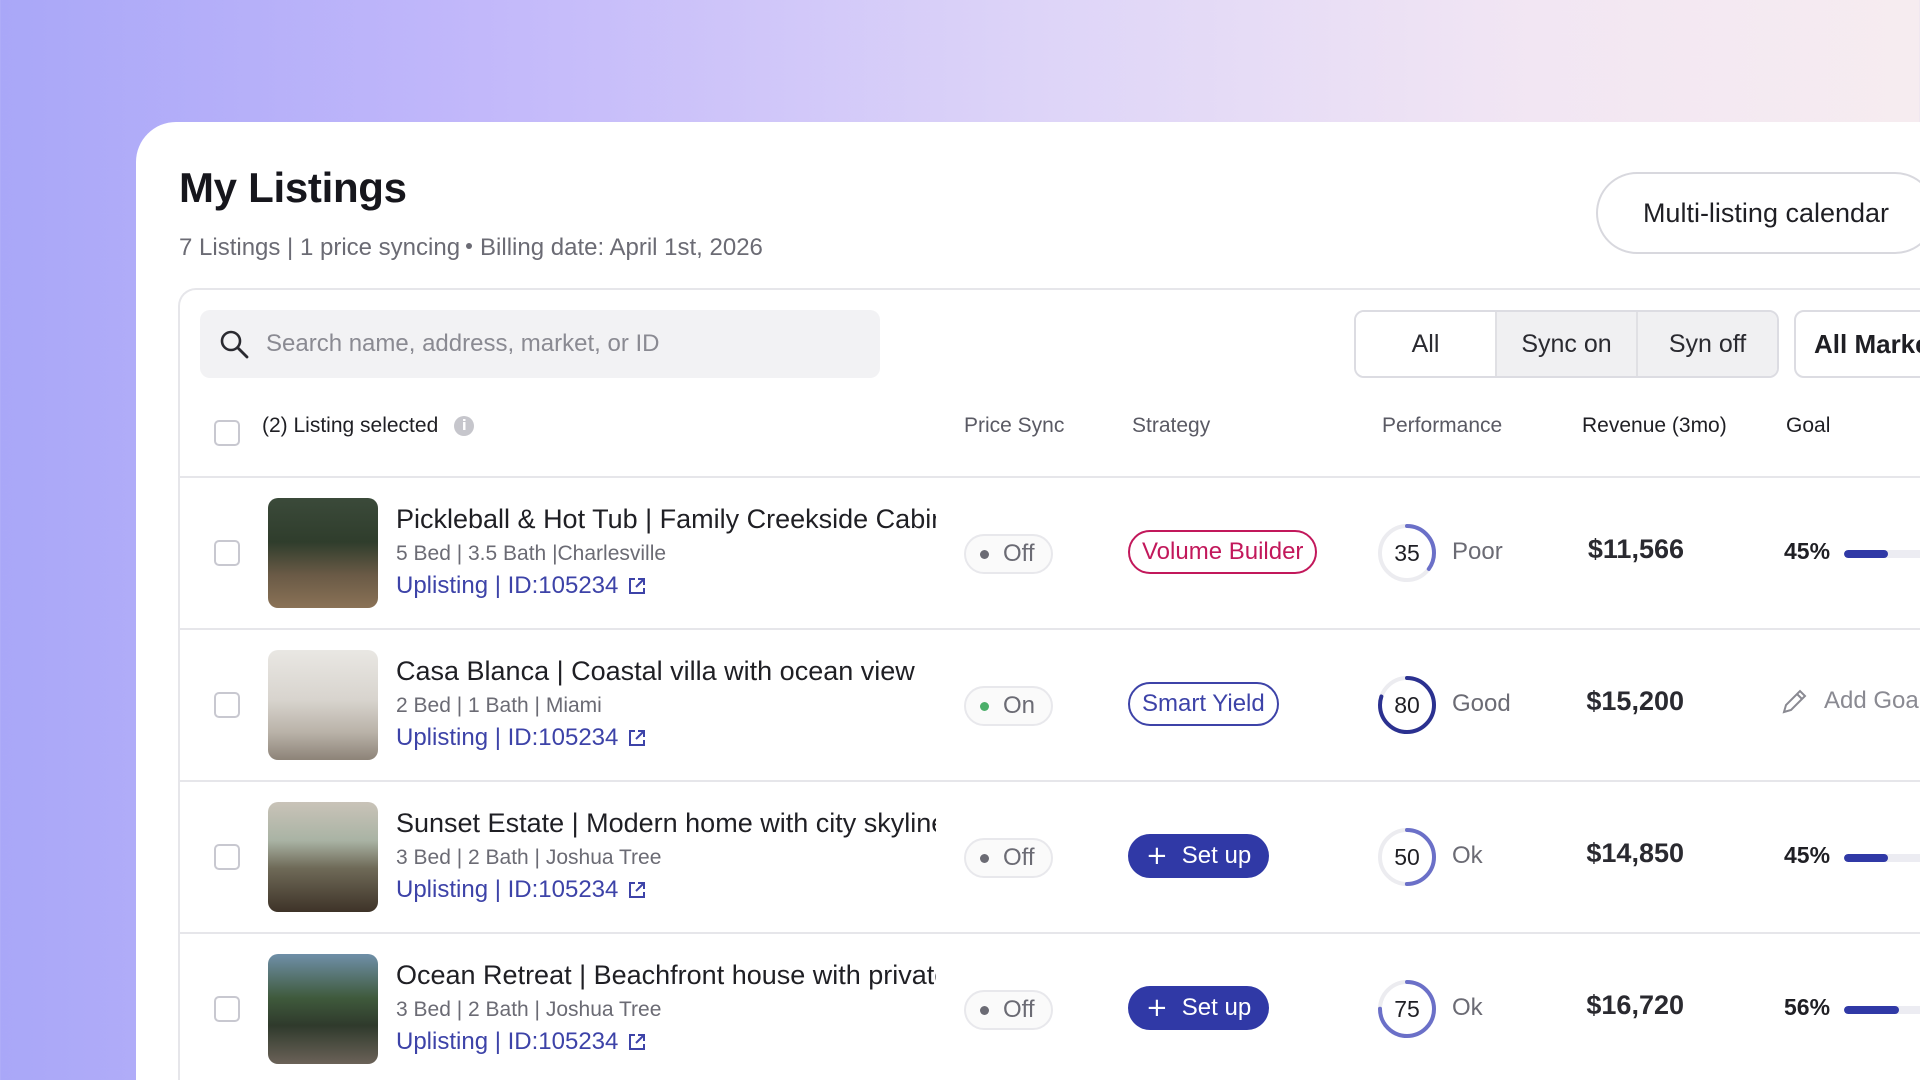 The width and height of the screenshot is (1920, 1080). I want to click on column-header-price-sync: Price Sync, so click(1014, 426).